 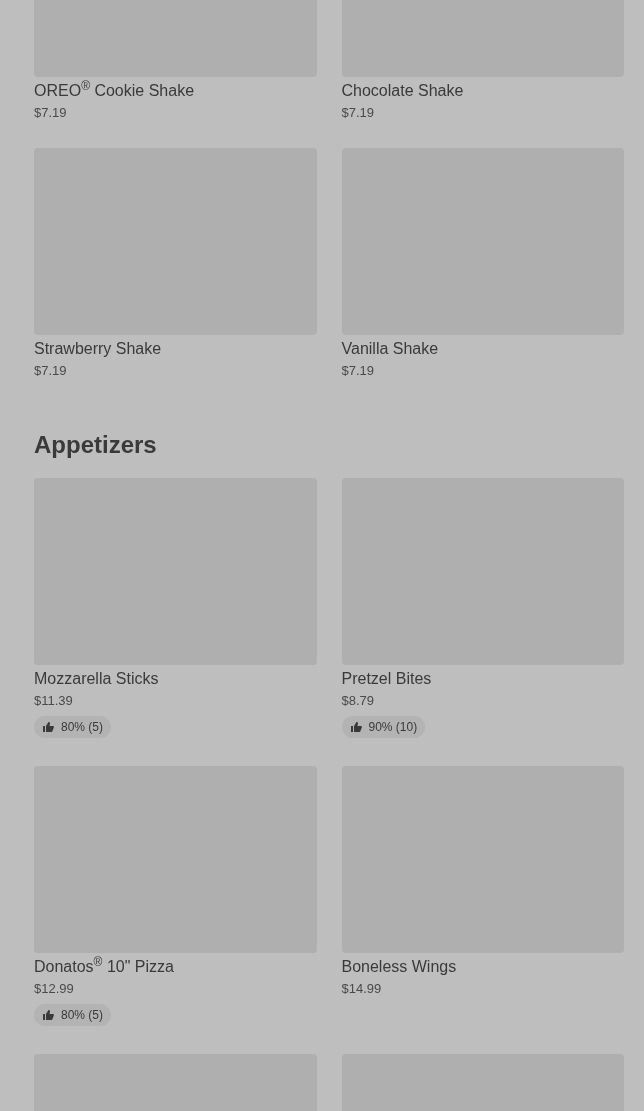 I want to click on item-name: Donatos$^{®}$ 10" Pizza, so click(x=104, y=967).